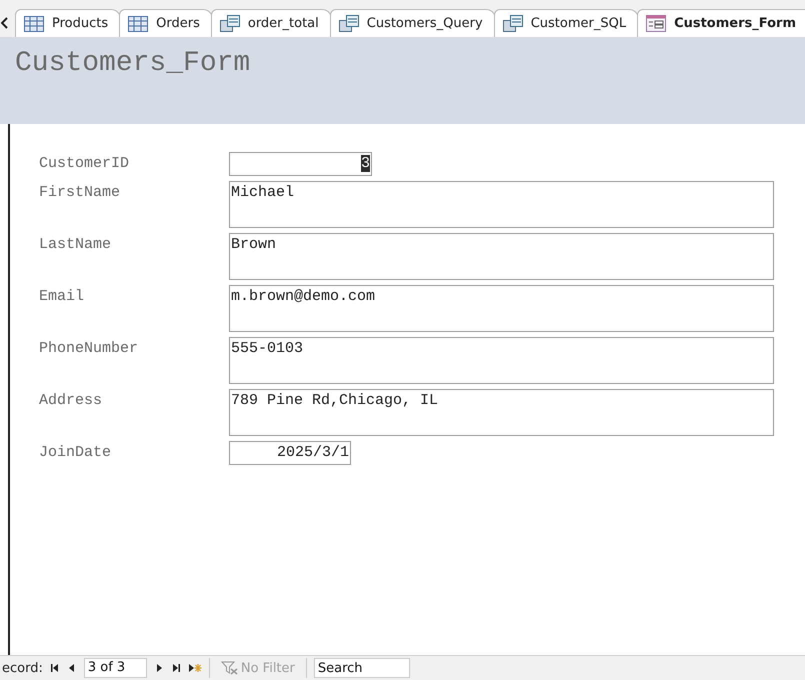 This screenshot has height=680, width=805. I want to click on new-record-icon, so click(195, 668).